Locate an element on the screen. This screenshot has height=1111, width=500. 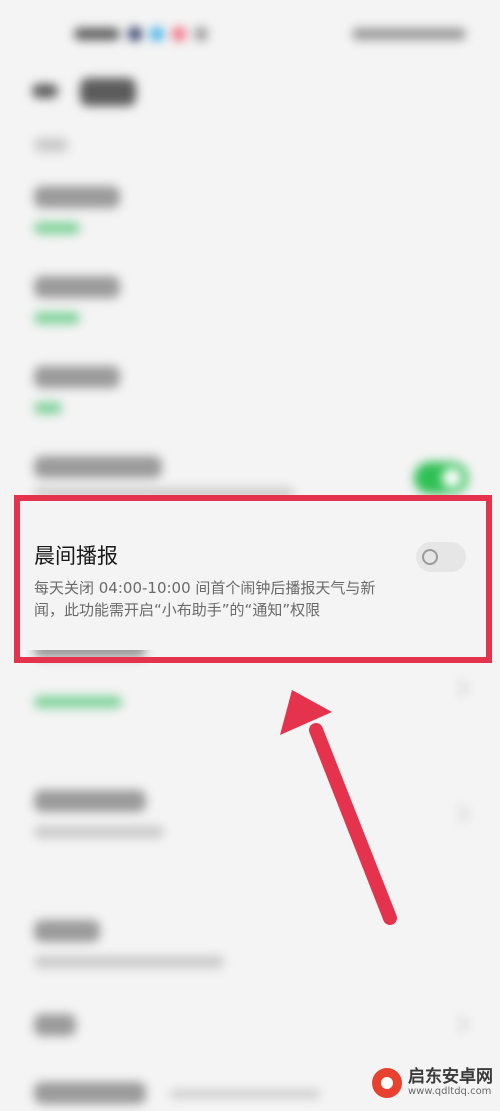
section-label is located at coordinates (51, 145).